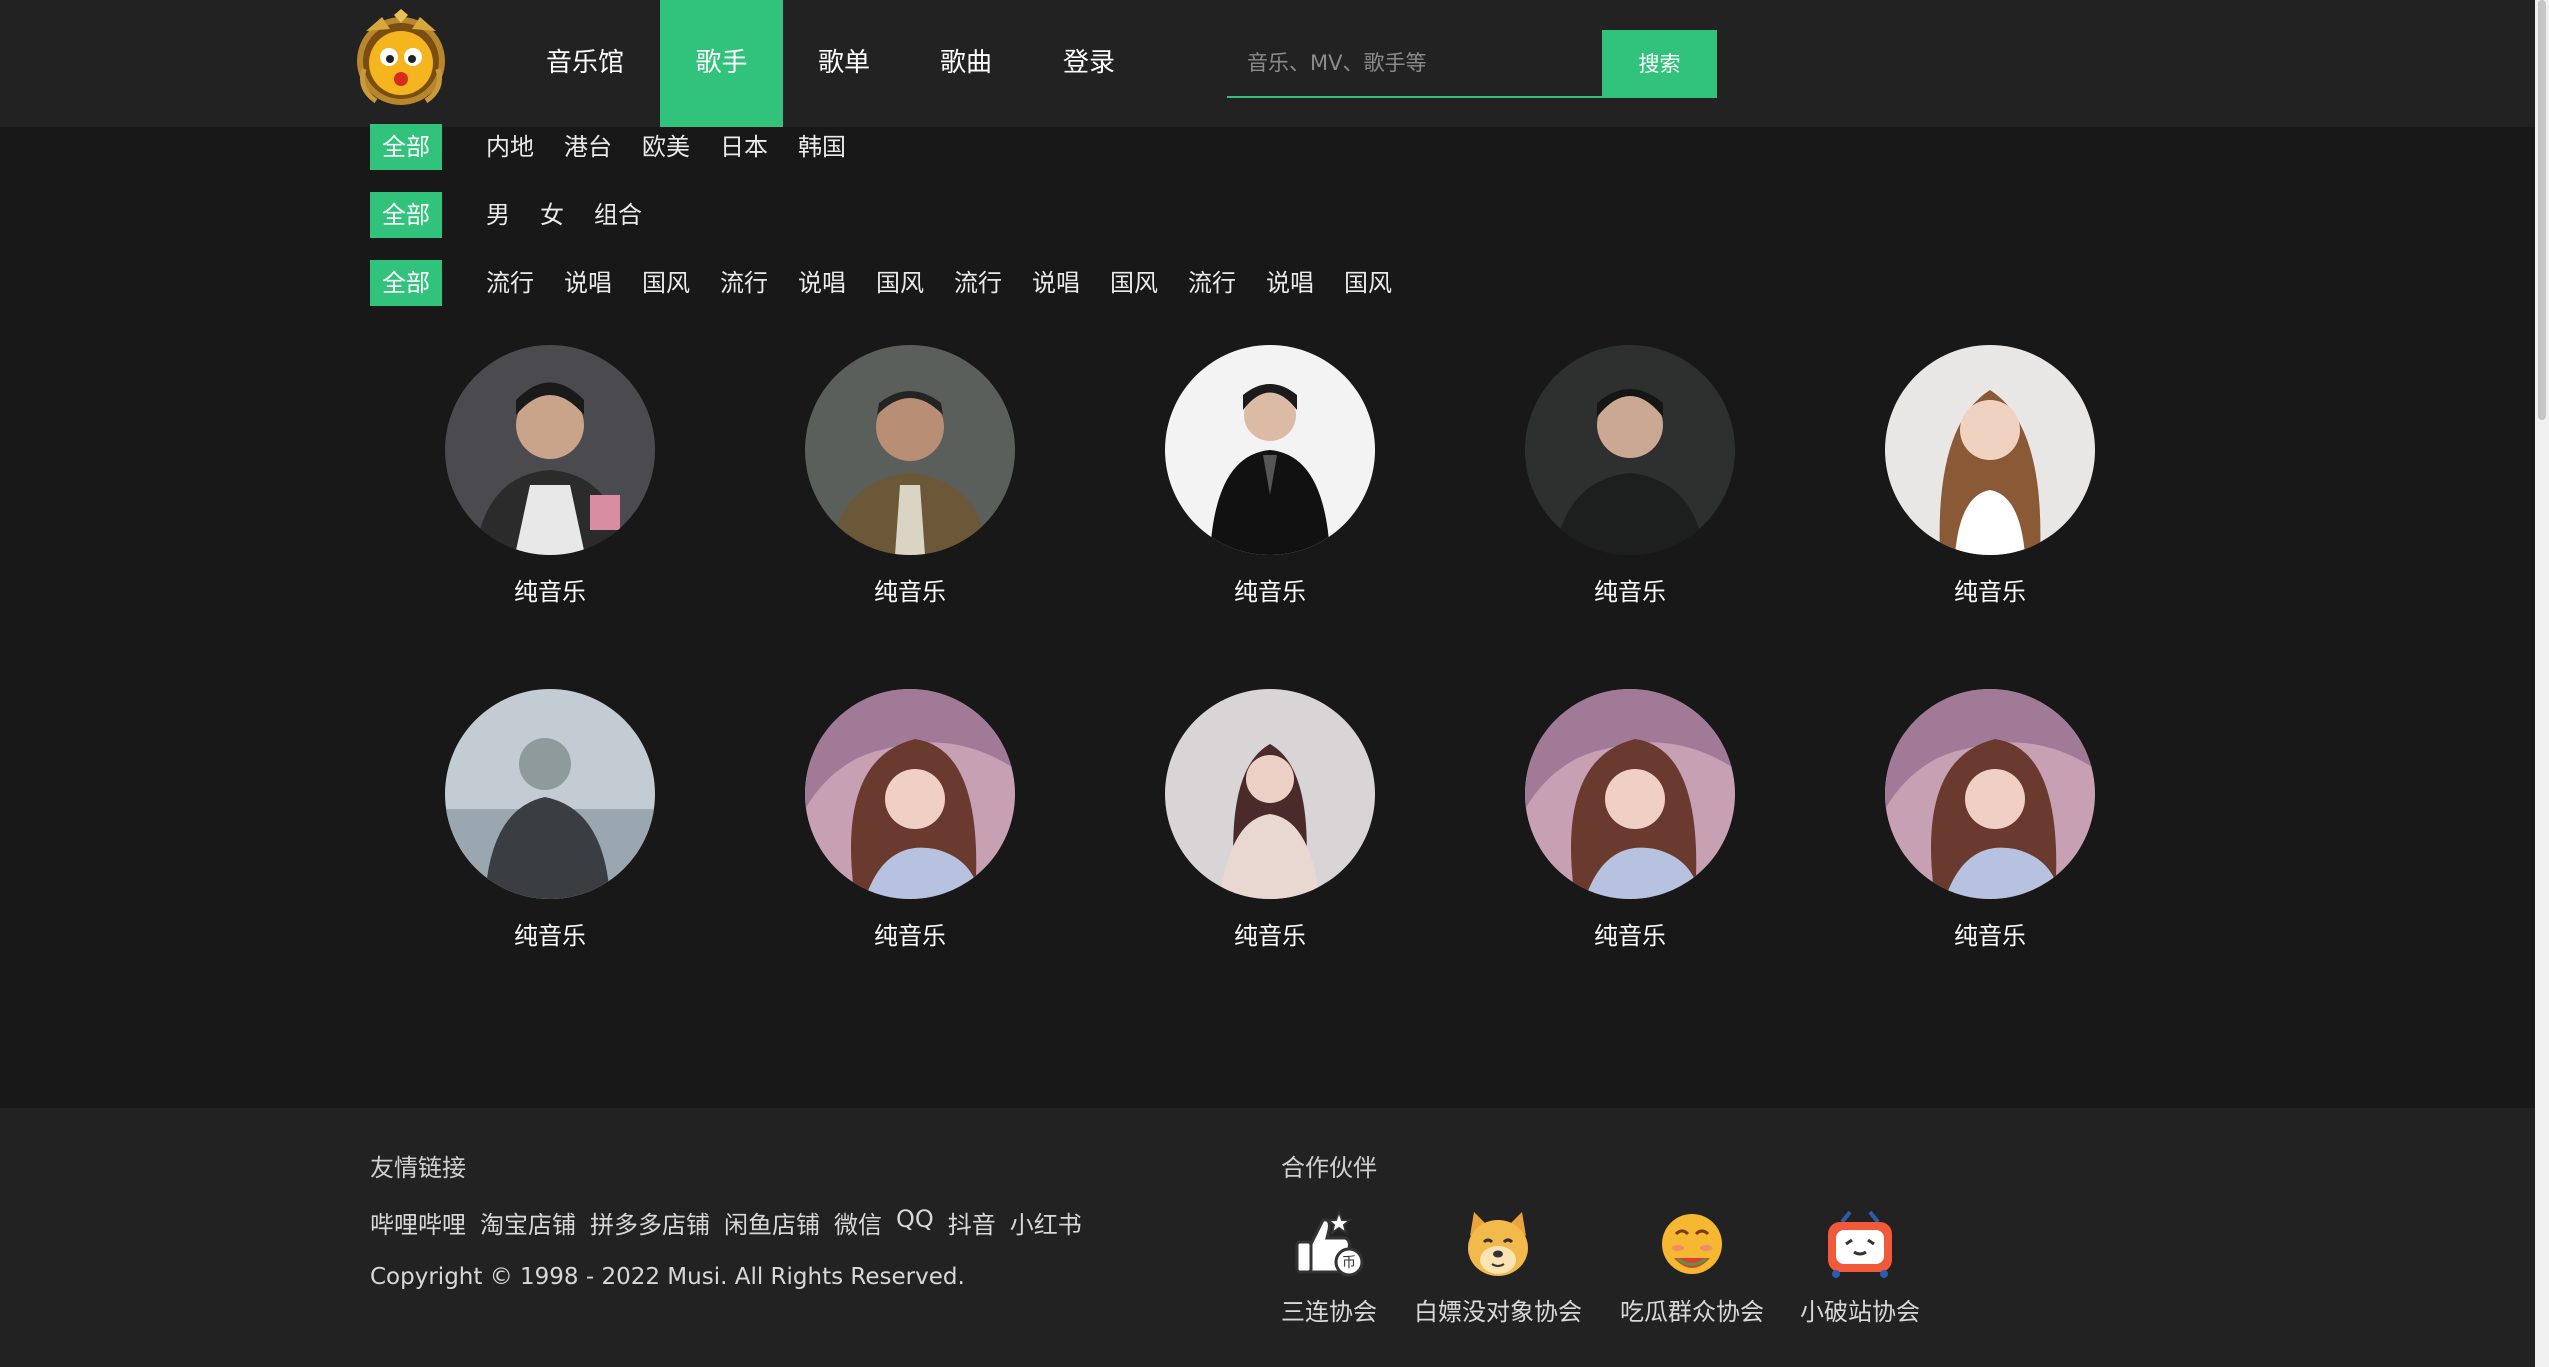 The image size is (2549, 1367). Describe the element at coordinates (1329, 1168) in the screenshot. I see `partners-title: 合作伙伴` at that location.